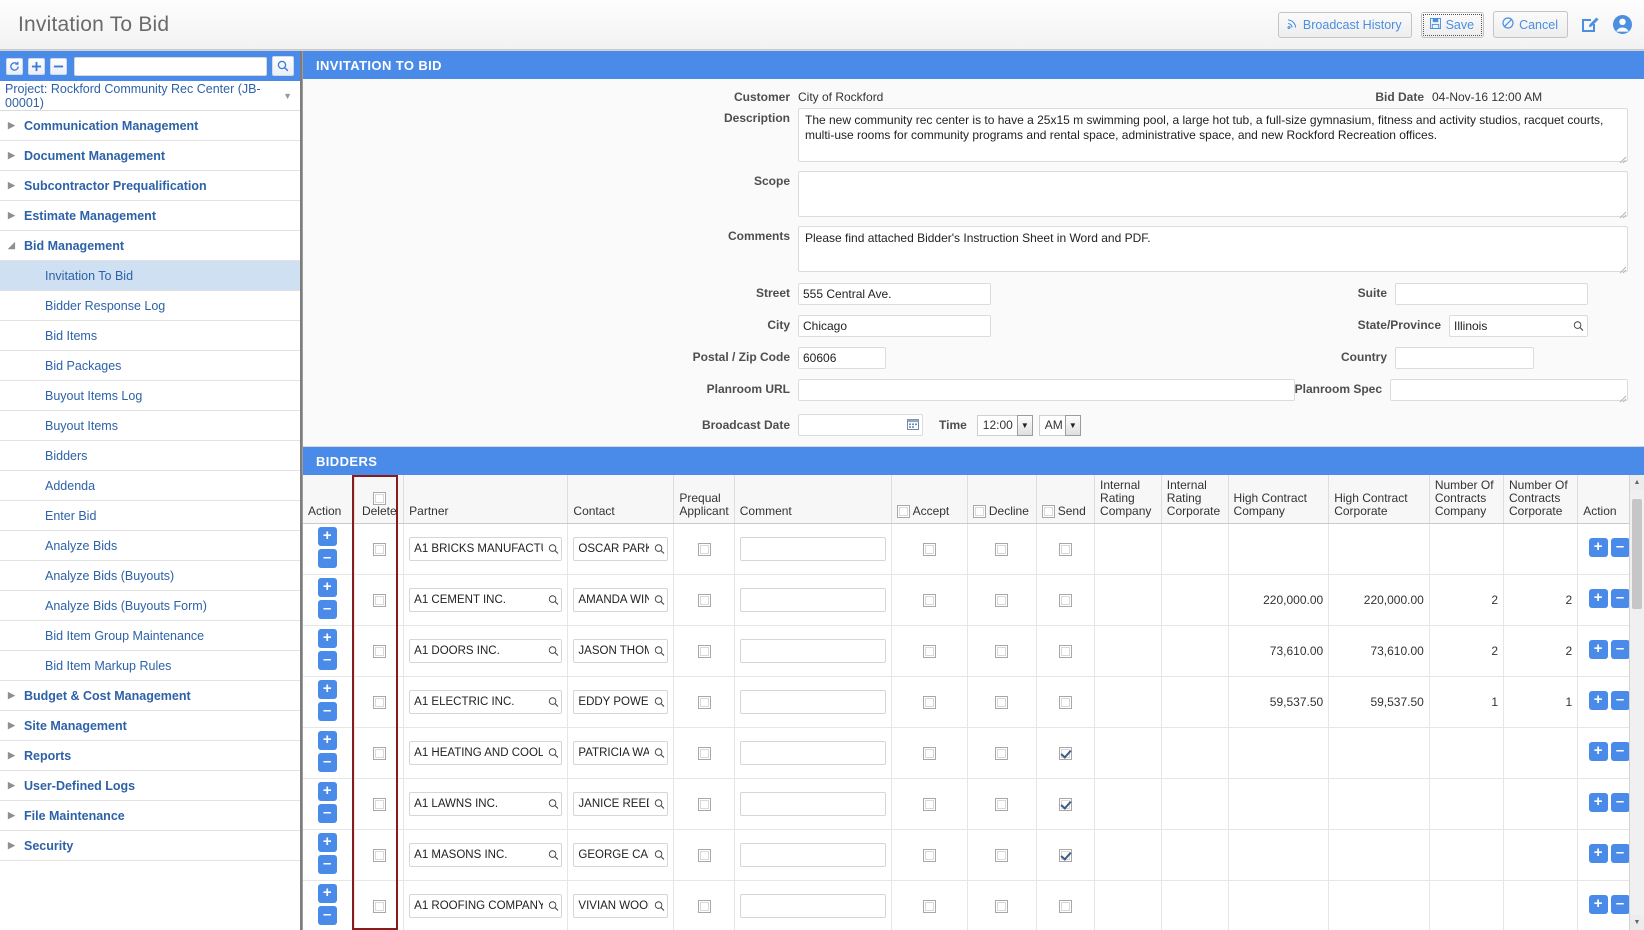  I want to click on meridiem-select: AM ▼, so click(1059, 425).